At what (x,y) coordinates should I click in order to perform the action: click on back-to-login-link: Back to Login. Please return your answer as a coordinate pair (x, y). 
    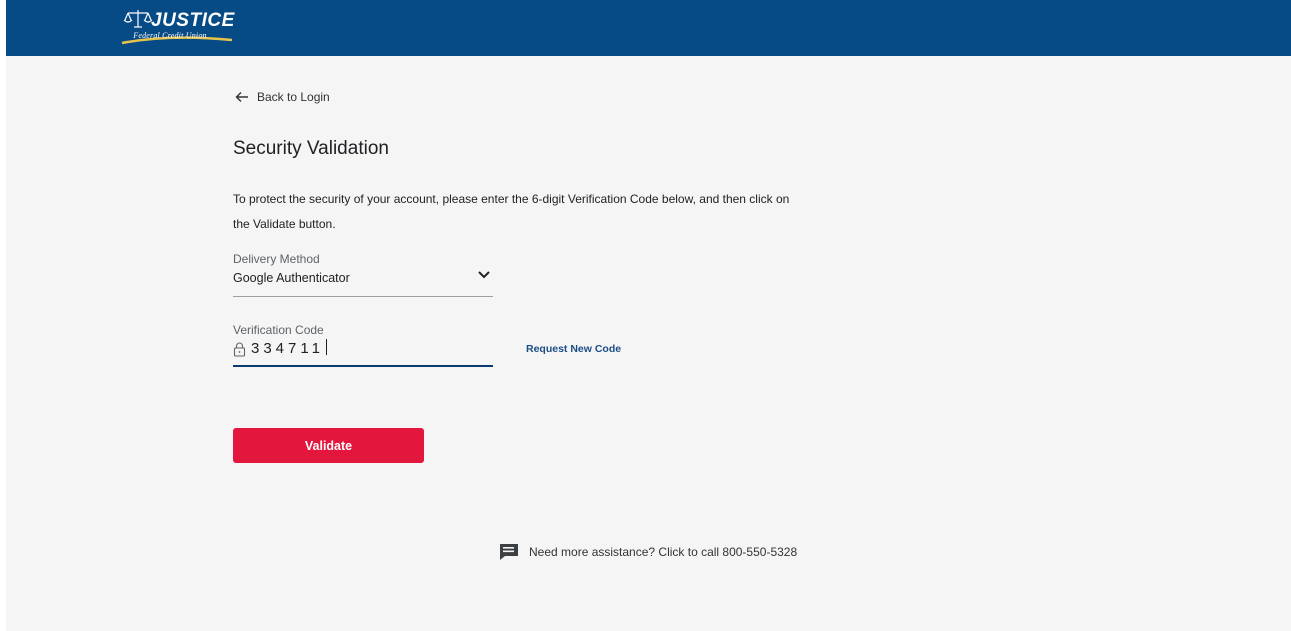
    Looking at the image, I should click on (282, 97).